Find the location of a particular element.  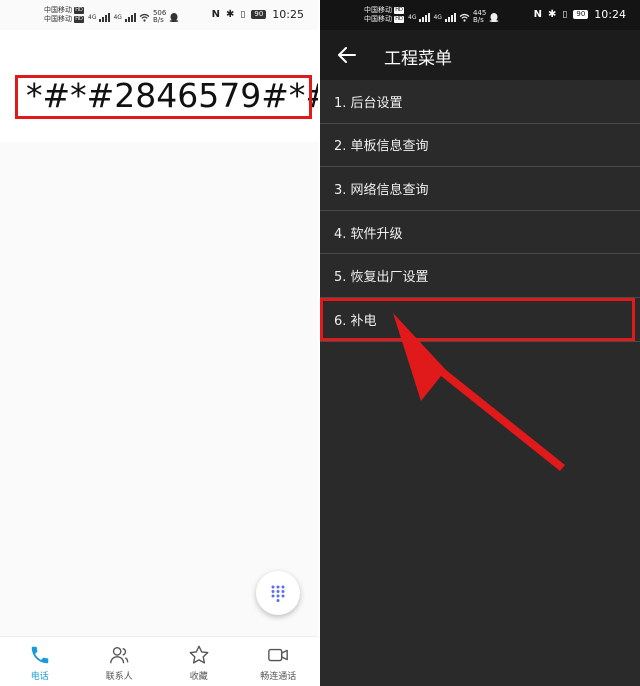

video-call-icon is located at coordinates (278, 655).